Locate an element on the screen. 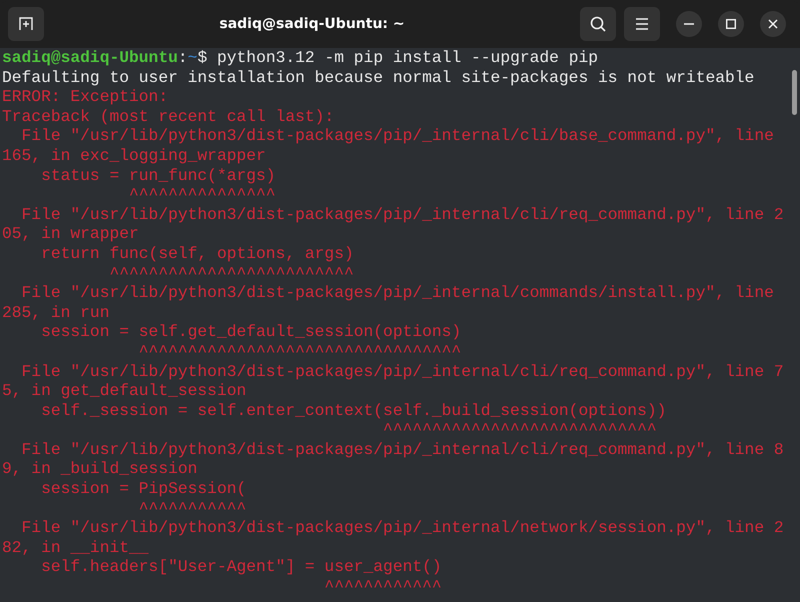 This screenshot has width=800, height=602. search-icon is located at coordinates (598, 24).